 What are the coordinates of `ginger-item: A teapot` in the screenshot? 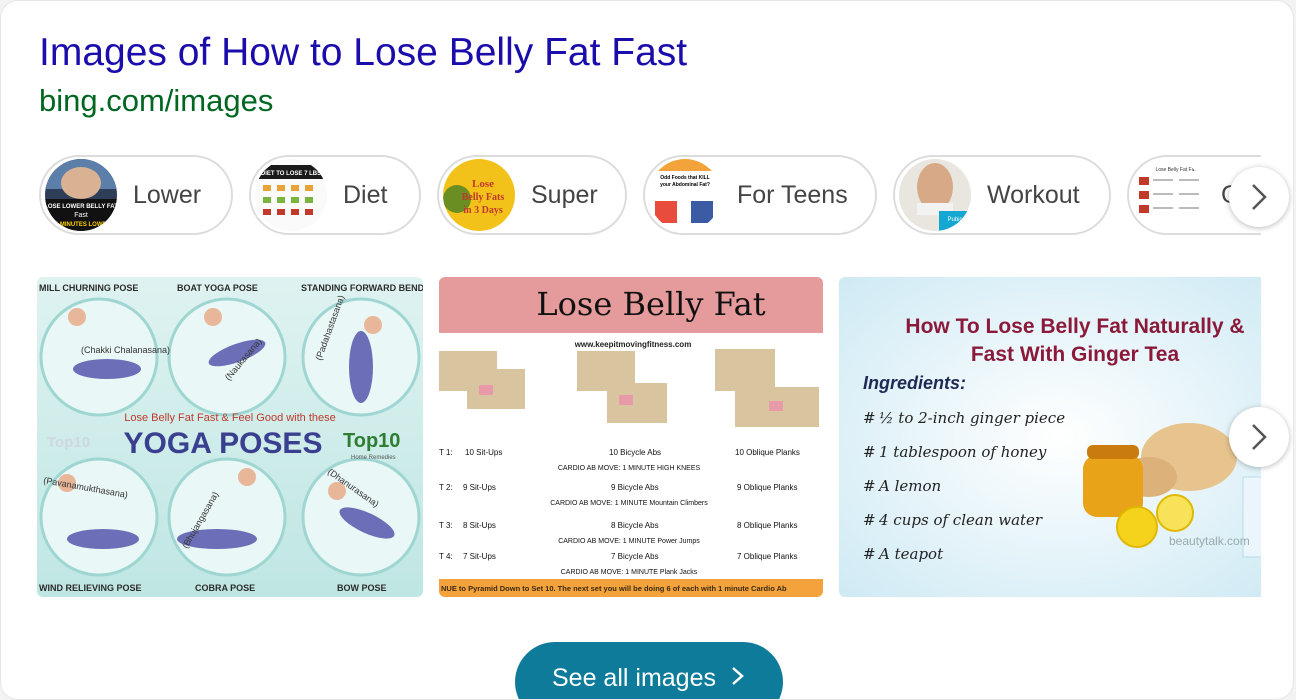 It's located at (910, 554).